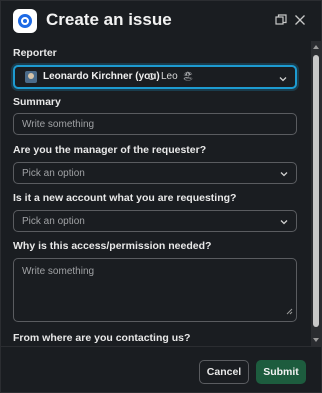 Image resolution: width=322 pixels, height=393 pixels. I want to click on why-placeholder: Write something, so click(58, 271).